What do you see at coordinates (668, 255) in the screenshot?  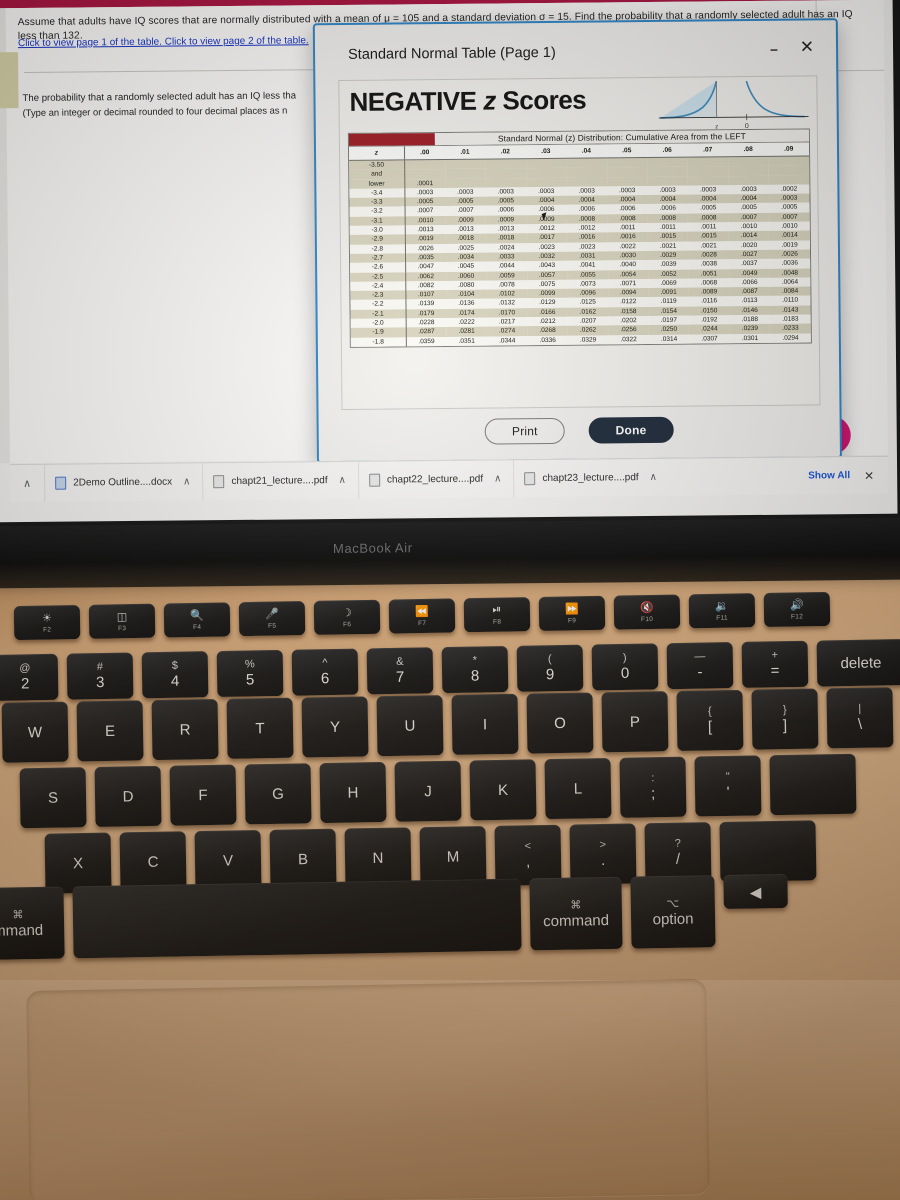 I see `table-cell: .0029` at bounding box center [668, 255].